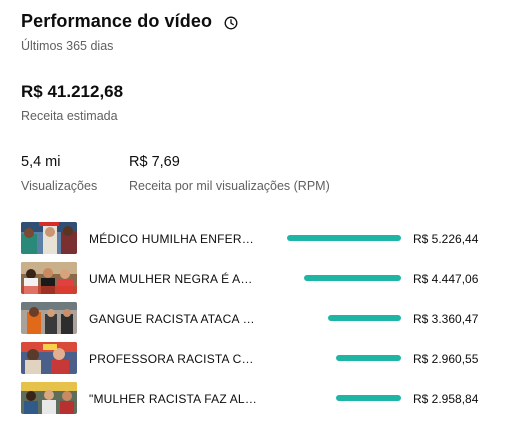 The height and width of the screenshot is (430, 507). What do you see at coordinates (72, 91) in the screenshot?
I see `estimated-revenue-value: R$ 41.212,68` at bounding box center [72, 91].